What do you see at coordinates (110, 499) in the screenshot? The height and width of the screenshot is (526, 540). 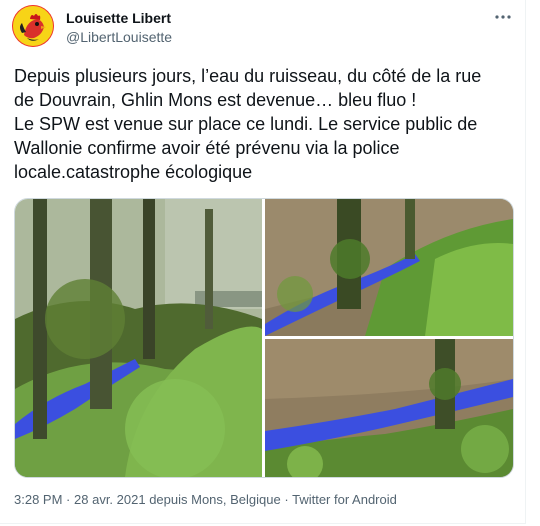 I see `tweet-date: 28 avr. 2021` at bounding box center [110, 499].